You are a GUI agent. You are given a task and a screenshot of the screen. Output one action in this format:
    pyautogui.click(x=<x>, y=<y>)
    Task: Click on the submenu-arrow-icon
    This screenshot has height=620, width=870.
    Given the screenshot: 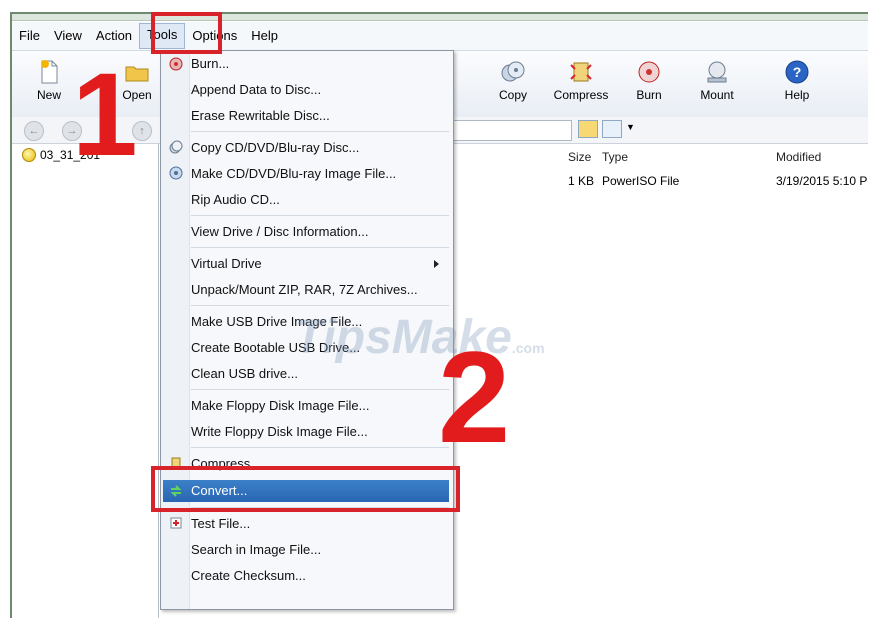 What is the action you would take?
    pyautogui.click(x=436, y=264)
    